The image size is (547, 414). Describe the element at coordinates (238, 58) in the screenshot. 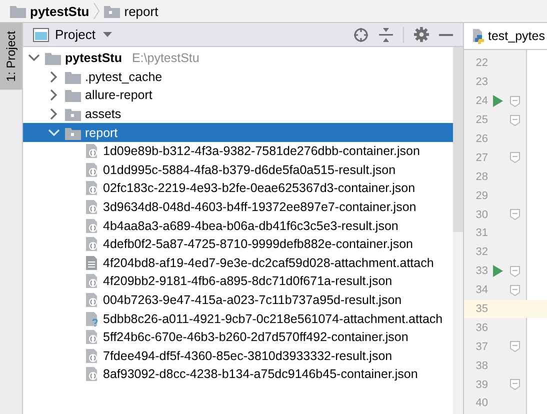

I see `tree-row: pytestStu E:\pytestStu` at that location.